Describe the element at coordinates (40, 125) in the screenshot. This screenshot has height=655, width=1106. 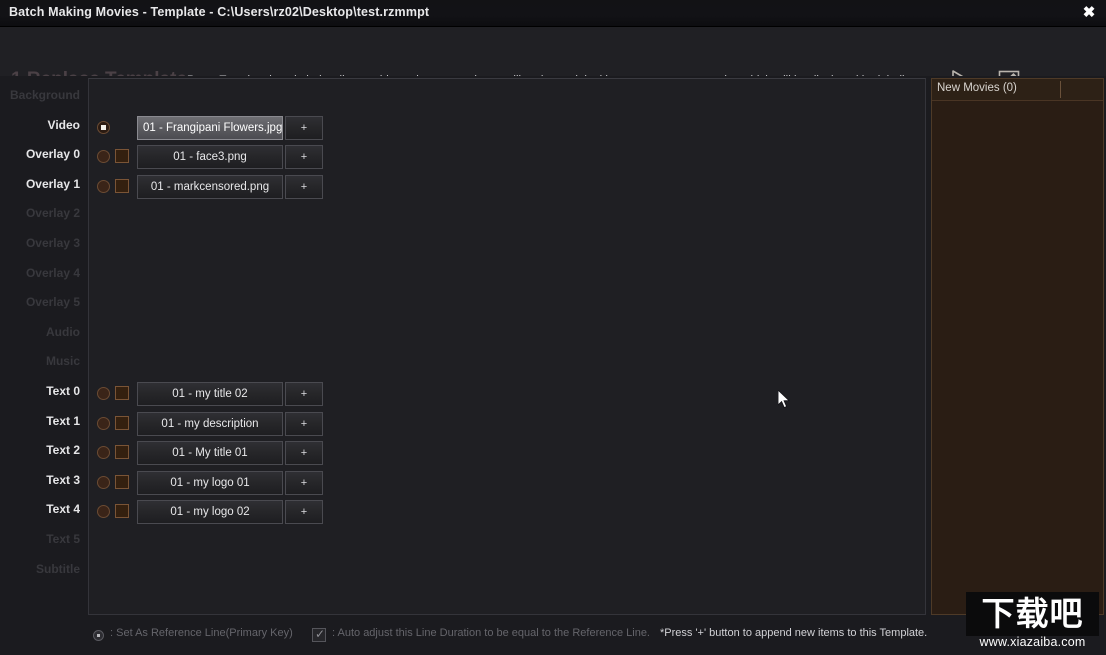
I see `track-label-video: Video` at that location.